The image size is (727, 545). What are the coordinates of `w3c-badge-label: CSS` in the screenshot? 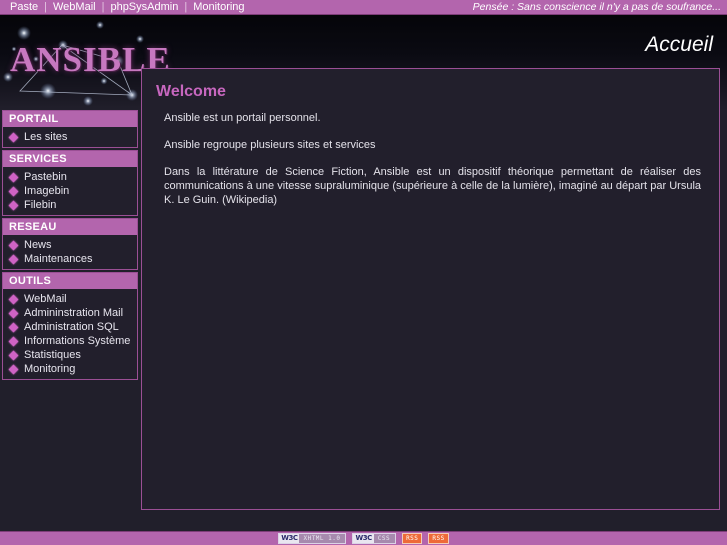 It's located at (384, 538).